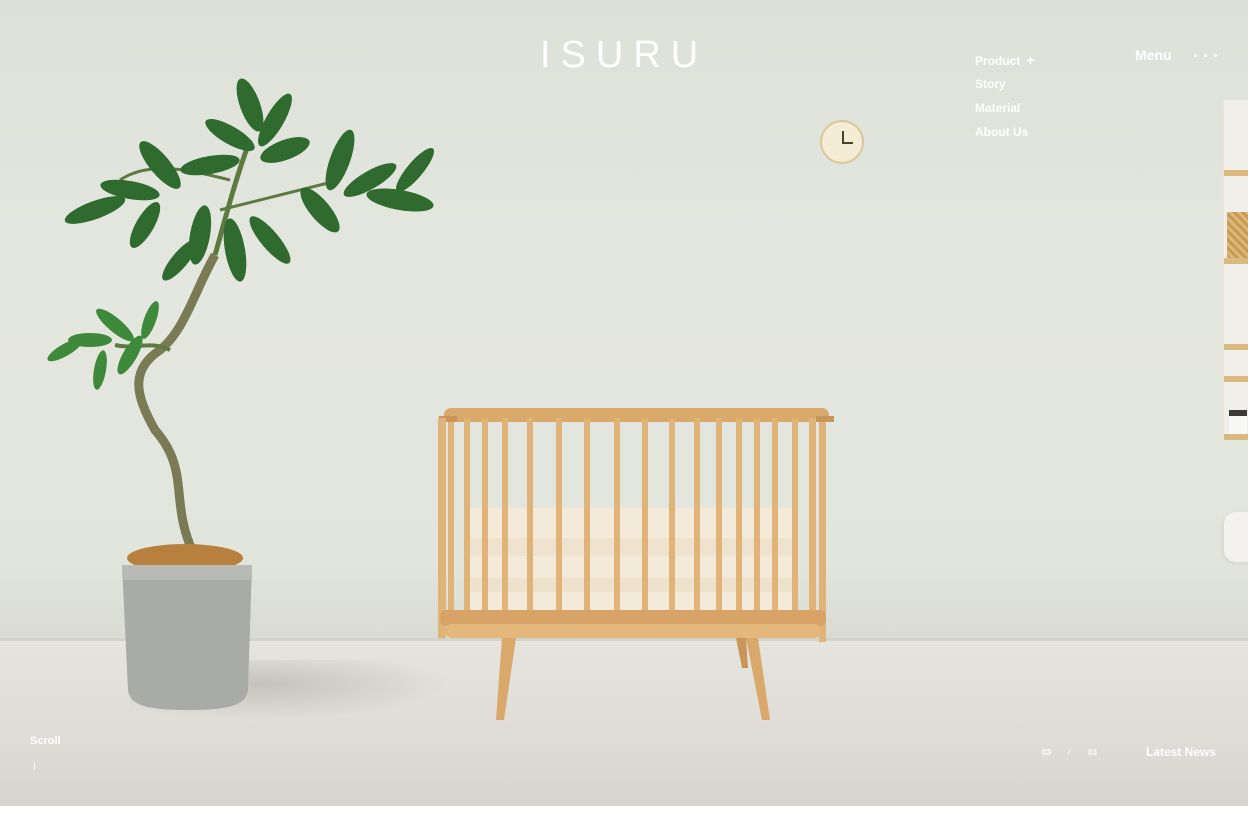 This screenshot has height=814, width=1248. What do you see at coordinates (1046, 752) in the screenshot?
I see `slide-current: 03` at bounding box center [1046, 752].